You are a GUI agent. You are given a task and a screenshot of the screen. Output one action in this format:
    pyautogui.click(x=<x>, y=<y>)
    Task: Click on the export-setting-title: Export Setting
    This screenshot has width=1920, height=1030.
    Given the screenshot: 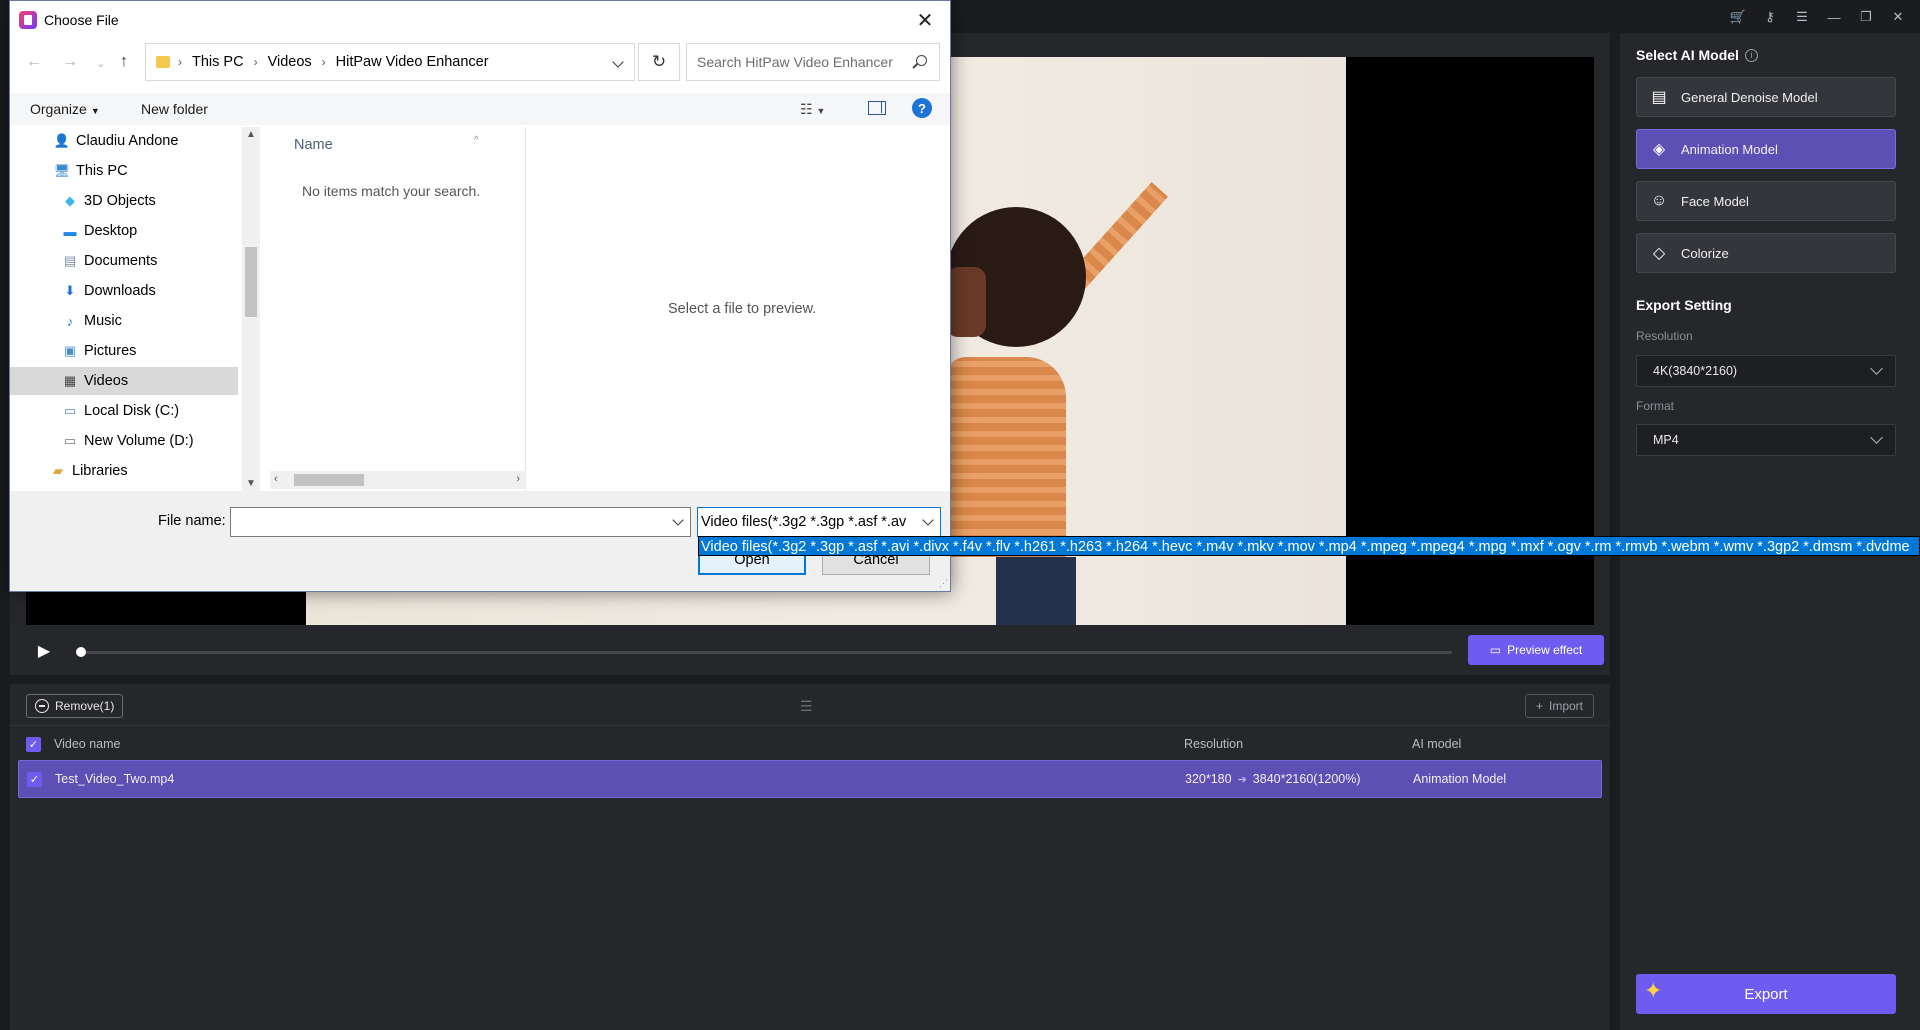 What is the action you would take?
    pyautogui.click(x=1684, y=305)
    